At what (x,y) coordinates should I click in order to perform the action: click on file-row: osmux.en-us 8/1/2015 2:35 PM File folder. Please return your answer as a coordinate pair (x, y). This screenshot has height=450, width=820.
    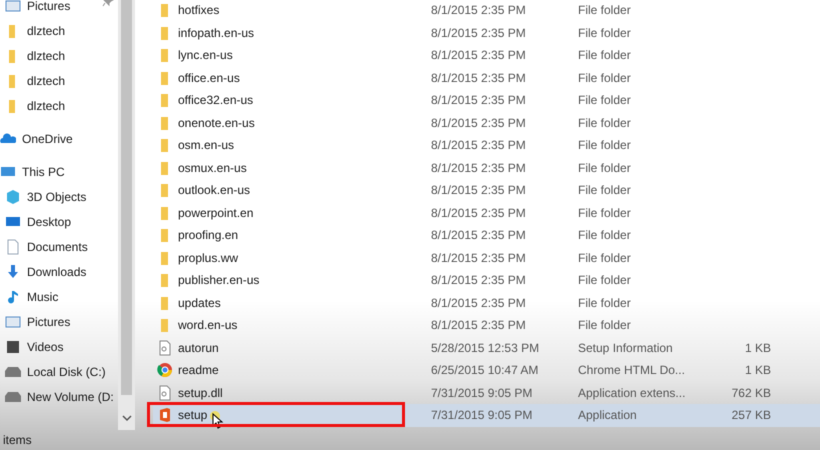
    Looking at the image, I should click on (486, 167).